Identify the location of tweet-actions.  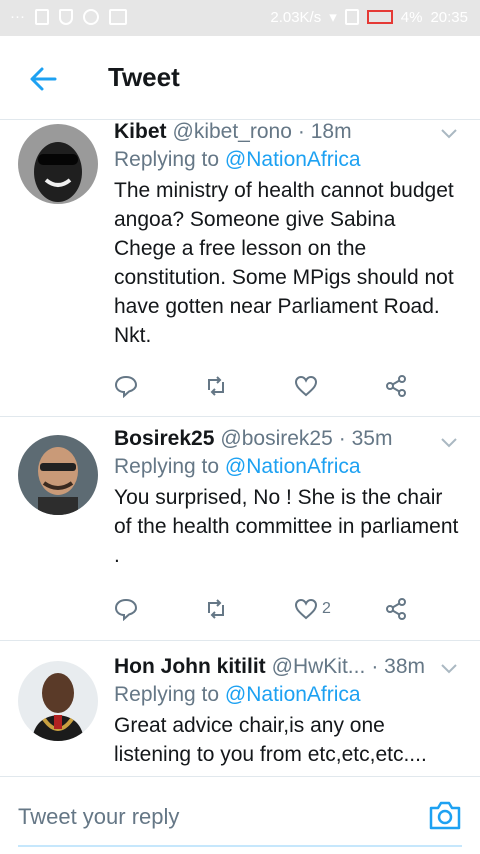
(294, 386).